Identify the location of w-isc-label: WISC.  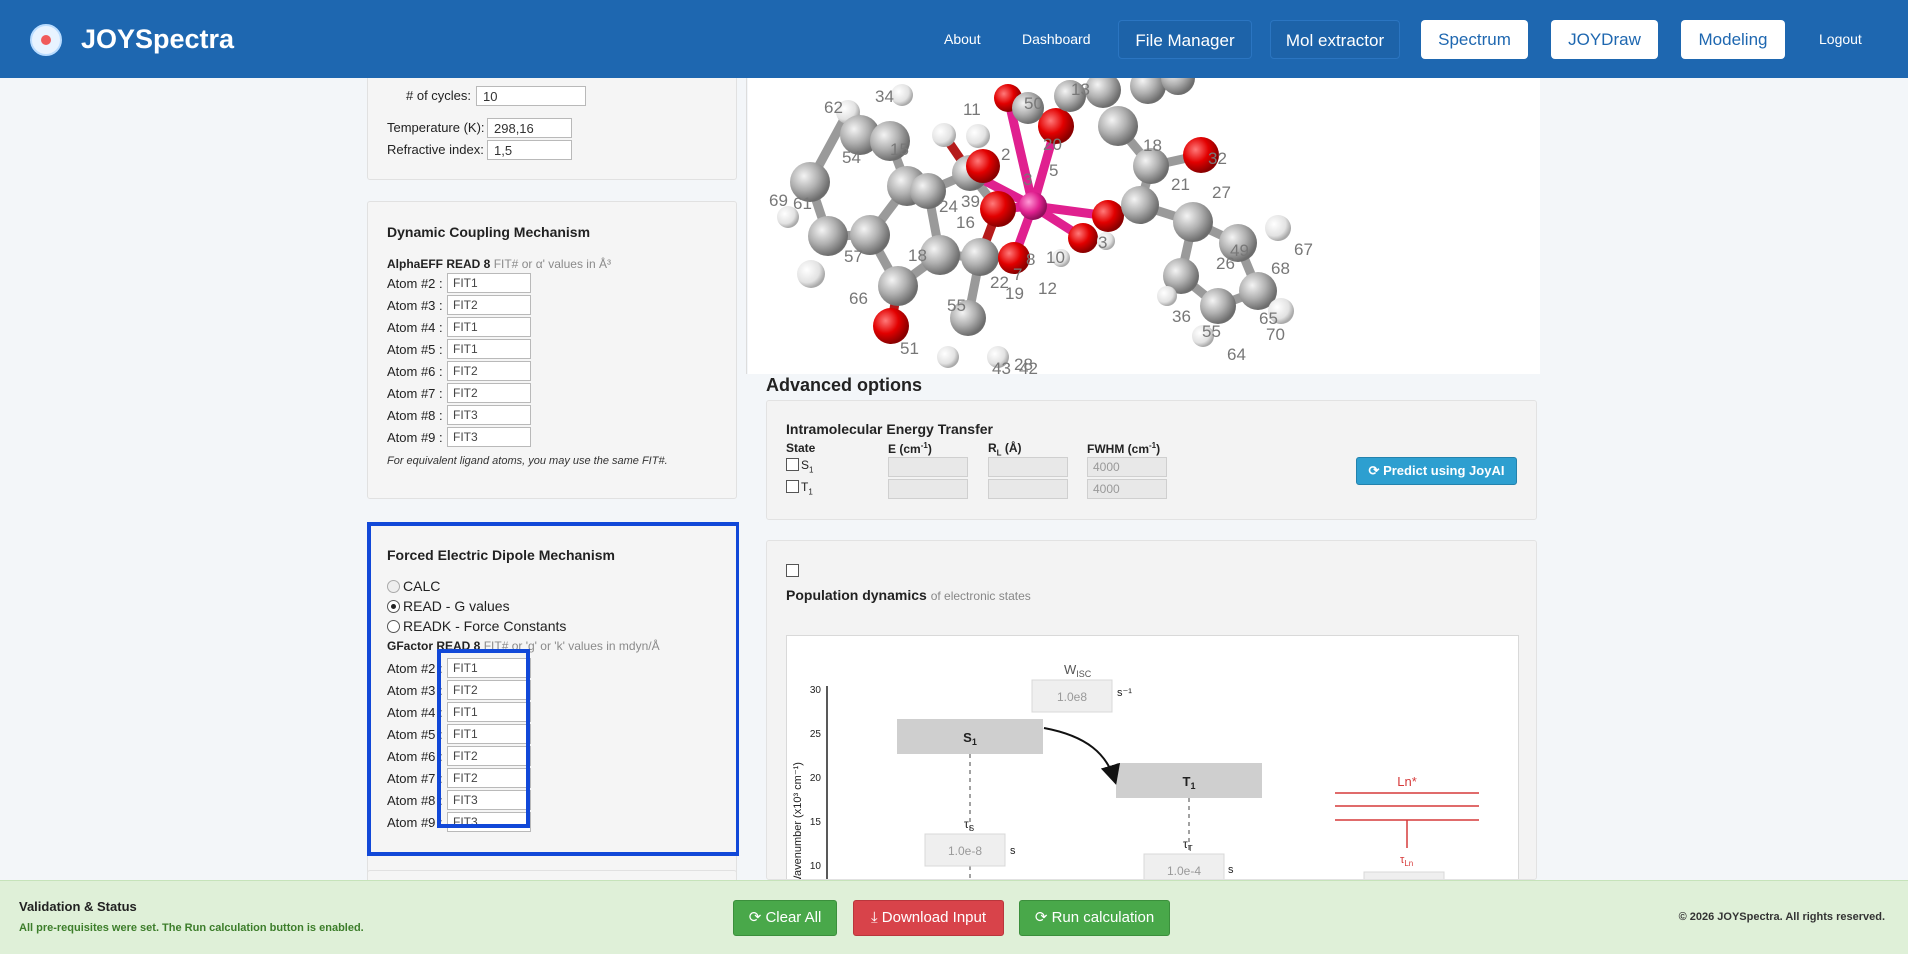
(1078, 670).